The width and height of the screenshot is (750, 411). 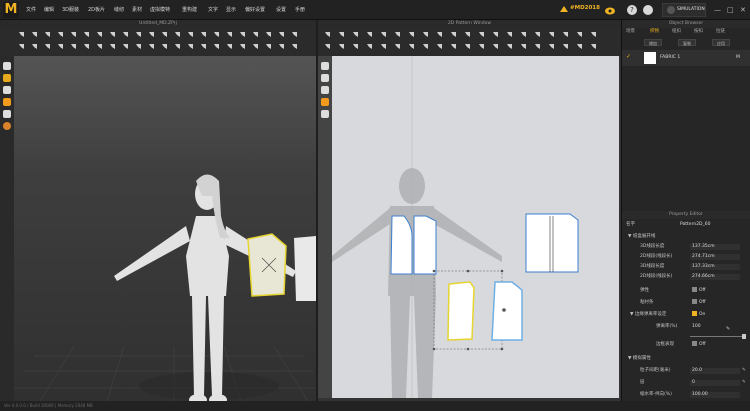 What do you see at coordinates (684, 10) in the screenshot?
I see `simulation-button: SIMULATION` at bounding box center [684, 10].